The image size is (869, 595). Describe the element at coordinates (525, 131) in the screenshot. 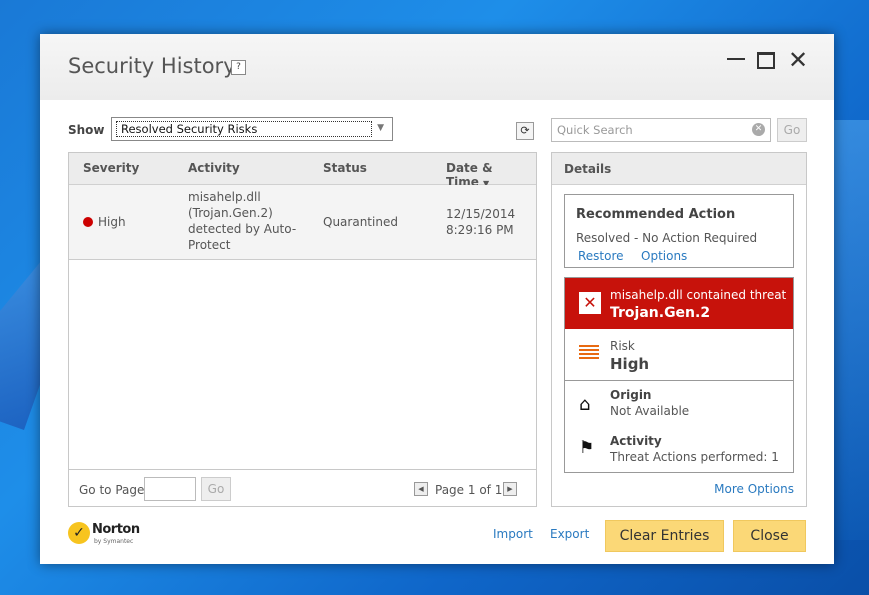

I see `refresh-icon: ⟳` at that location.